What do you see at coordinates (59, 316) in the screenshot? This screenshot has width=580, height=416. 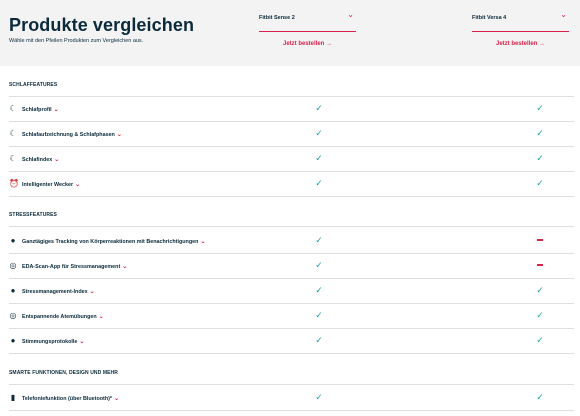 I see `feature-label-text: Entspannende Atemübungen` at bounding box center [59, 316].